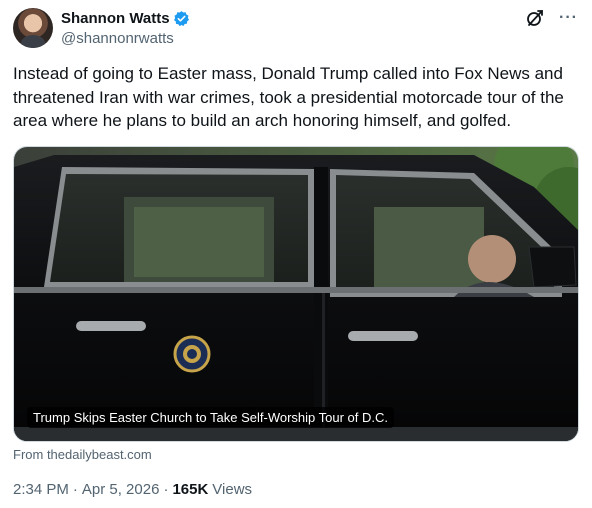  I want to click on display-name-row: Shannon Watts, so click(125, 18).